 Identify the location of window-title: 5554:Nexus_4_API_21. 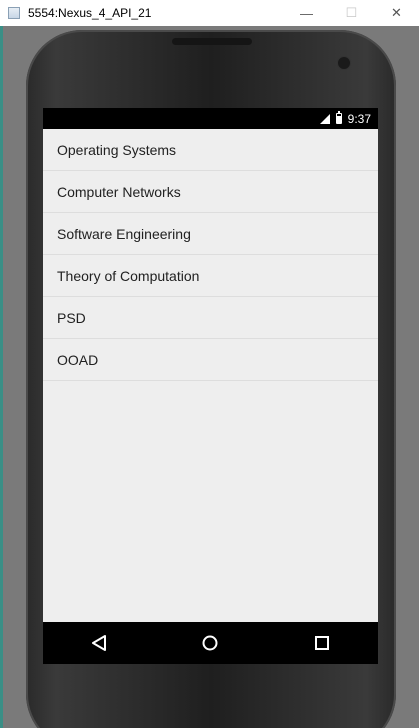
(90, 13).